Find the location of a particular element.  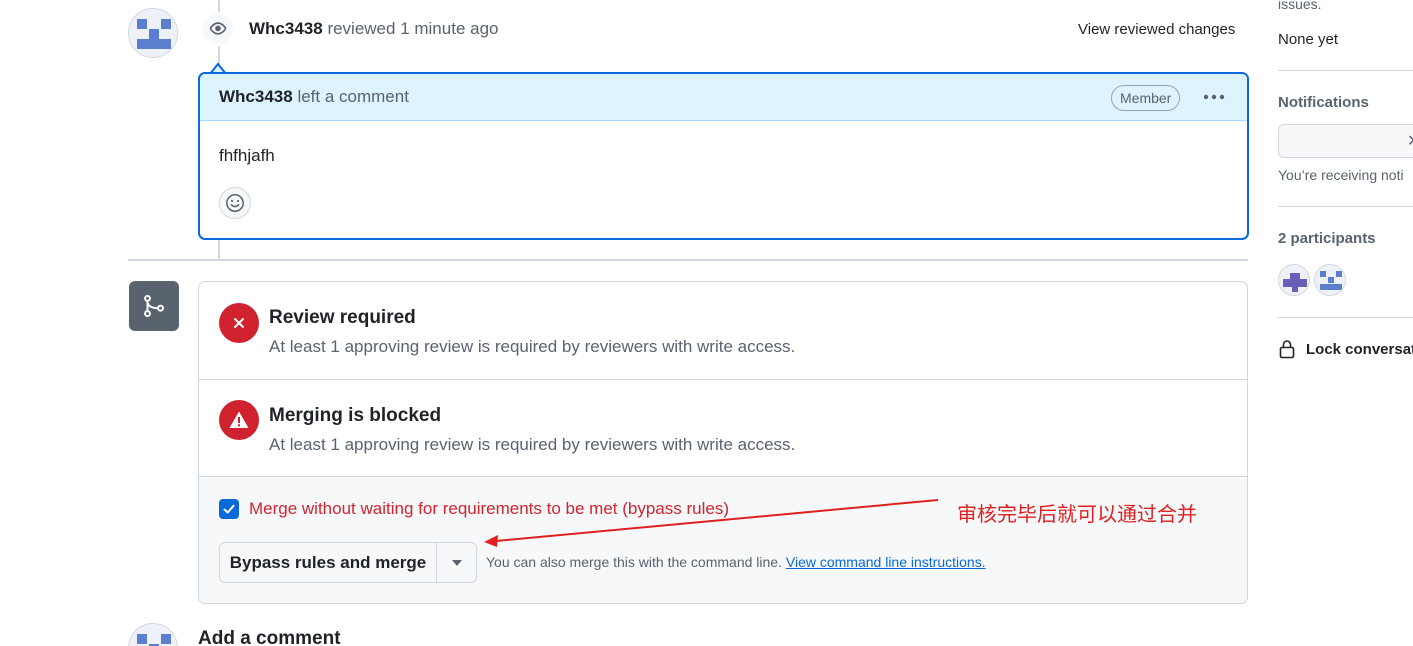

lock-conversation-button: Lock conversatio is located at coordinates (1345, 349).